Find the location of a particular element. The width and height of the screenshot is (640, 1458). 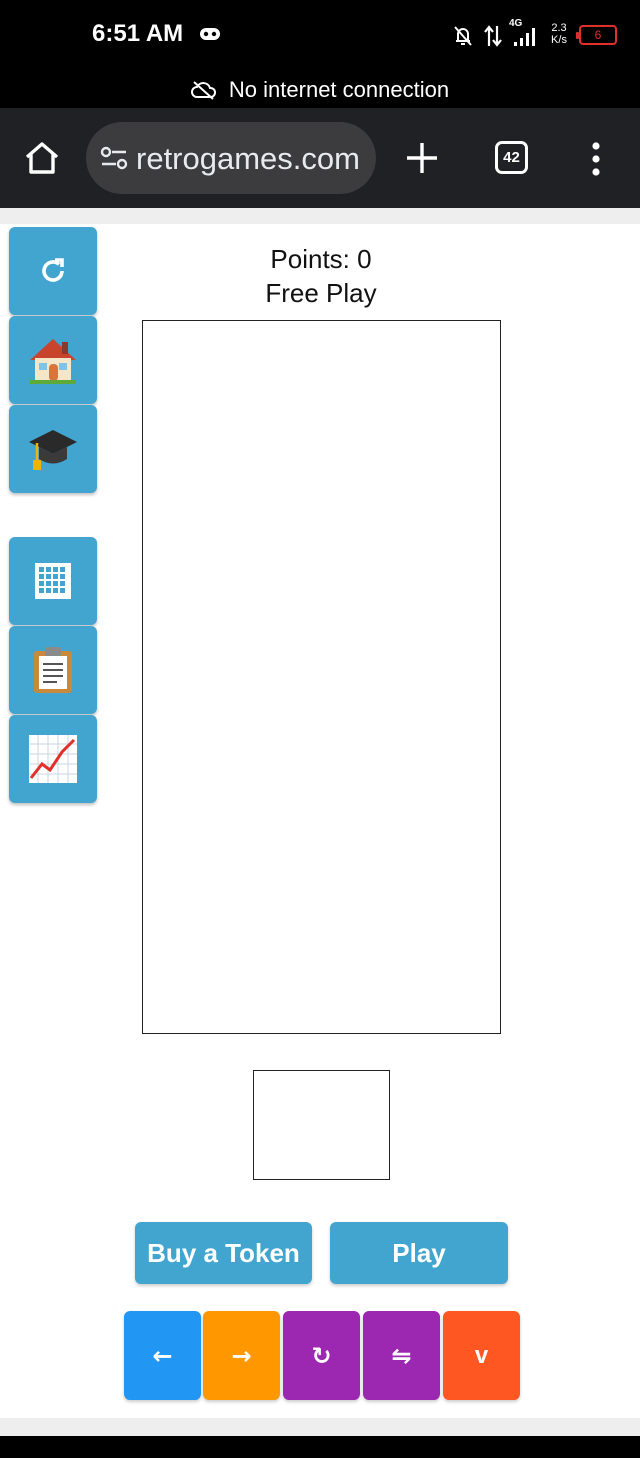

restart-button is located at coordinates (53, 271).